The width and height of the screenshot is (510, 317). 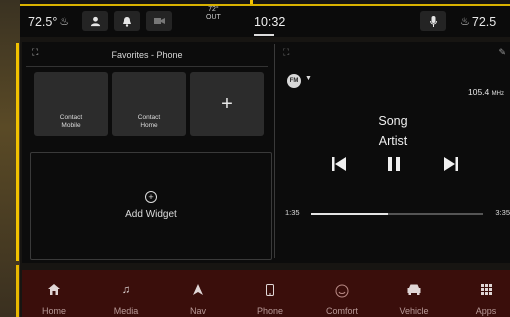 I want to click on passenger-temp: ♨ 72.5, so click(x=478, y=21).